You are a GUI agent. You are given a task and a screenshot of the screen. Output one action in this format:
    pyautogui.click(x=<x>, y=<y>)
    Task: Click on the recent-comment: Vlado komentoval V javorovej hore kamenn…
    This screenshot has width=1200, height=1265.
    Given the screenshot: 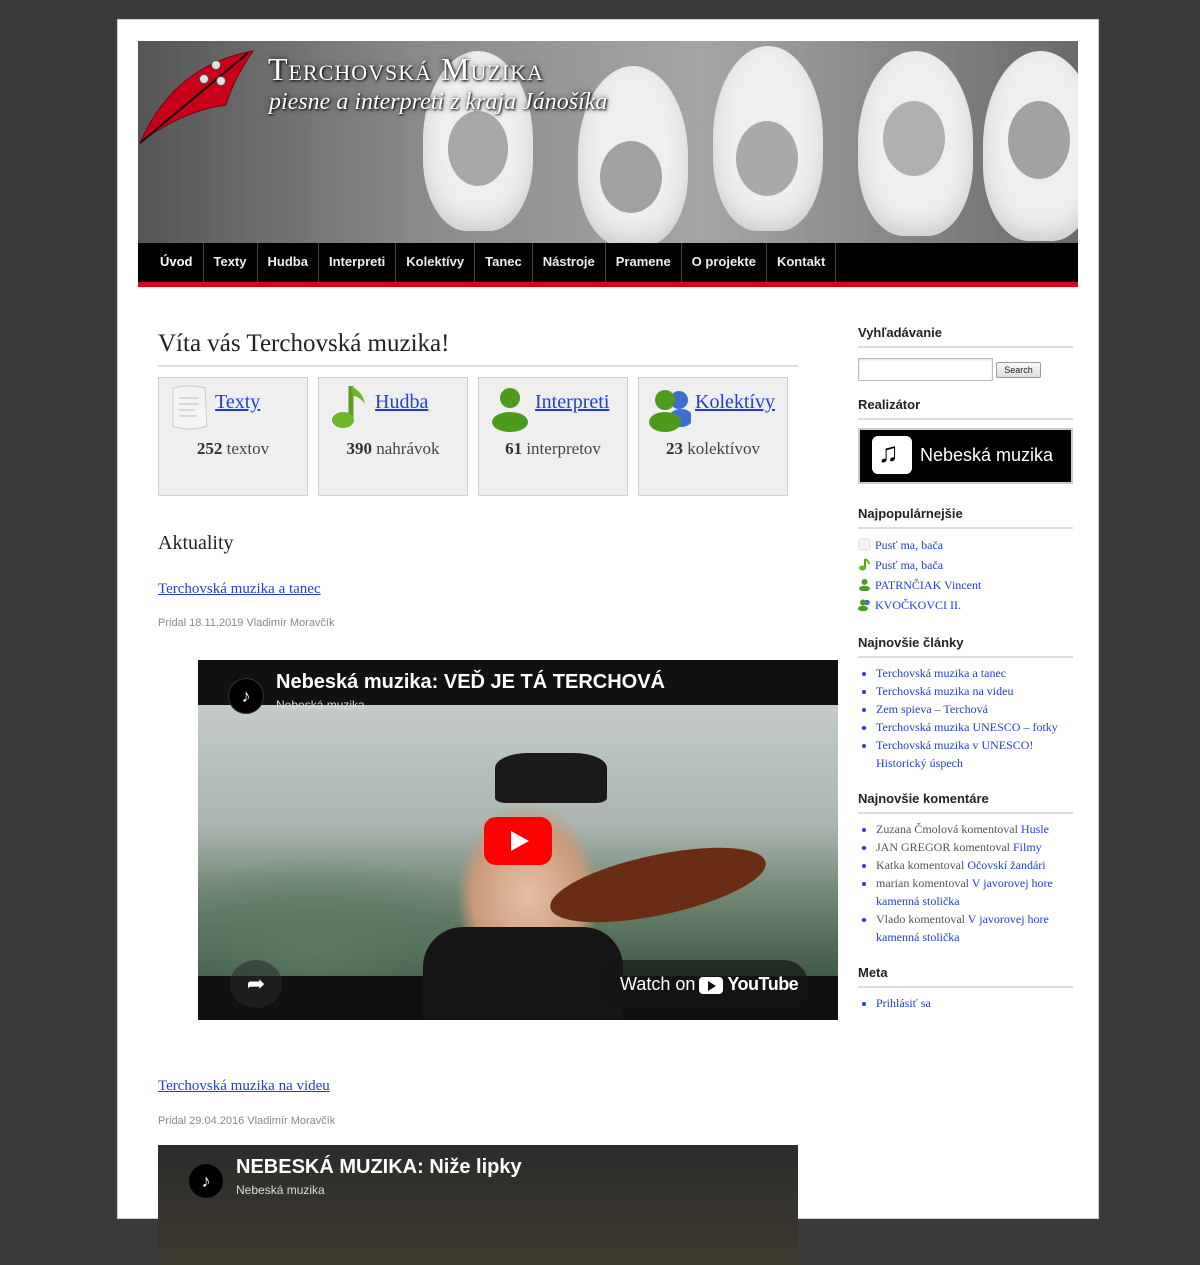 What is the action you would take?
    pyautogui.click(x=974, y=928)
    